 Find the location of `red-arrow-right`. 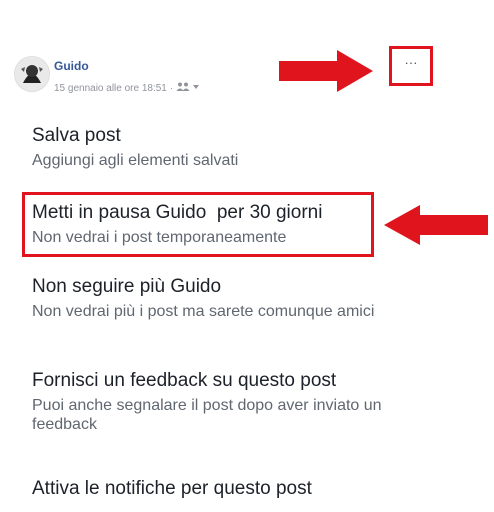

red-arrow-right is located at coordinates (326, 71).